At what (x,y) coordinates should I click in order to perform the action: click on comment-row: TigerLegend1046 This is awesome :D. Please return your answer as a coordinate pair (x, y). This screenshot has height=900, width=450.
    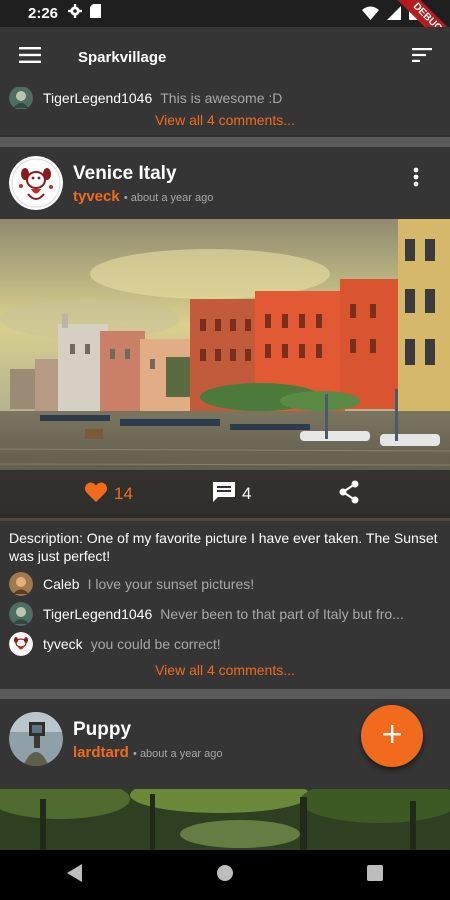
    Looking at the image, I should click on (225, 98).